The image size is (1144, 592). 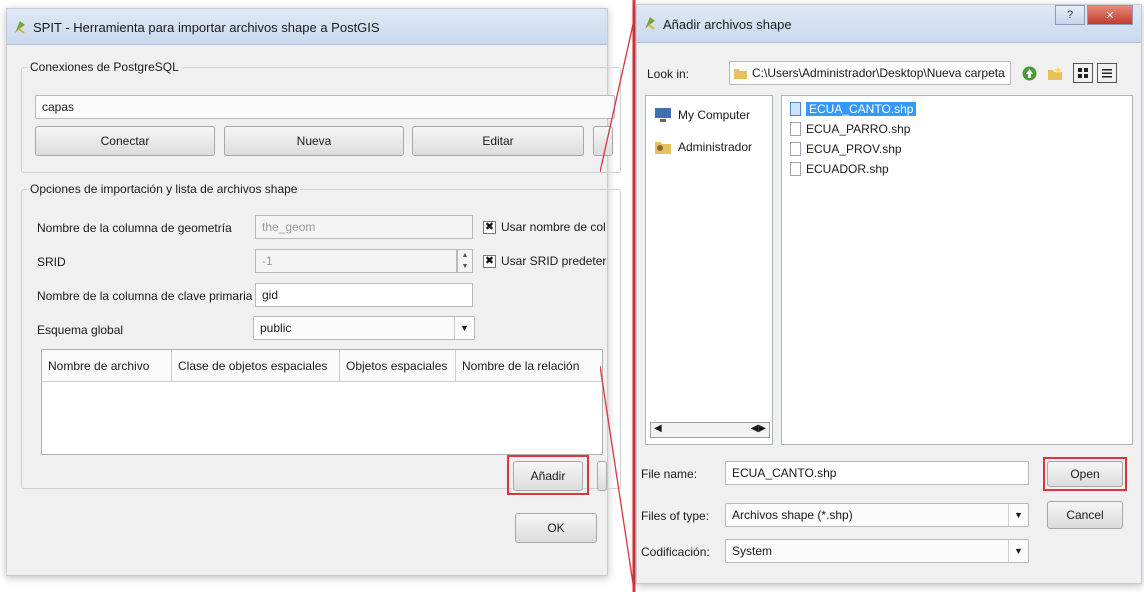 I want to click on place-administrador: Administrador, so click(x=703, y=147).